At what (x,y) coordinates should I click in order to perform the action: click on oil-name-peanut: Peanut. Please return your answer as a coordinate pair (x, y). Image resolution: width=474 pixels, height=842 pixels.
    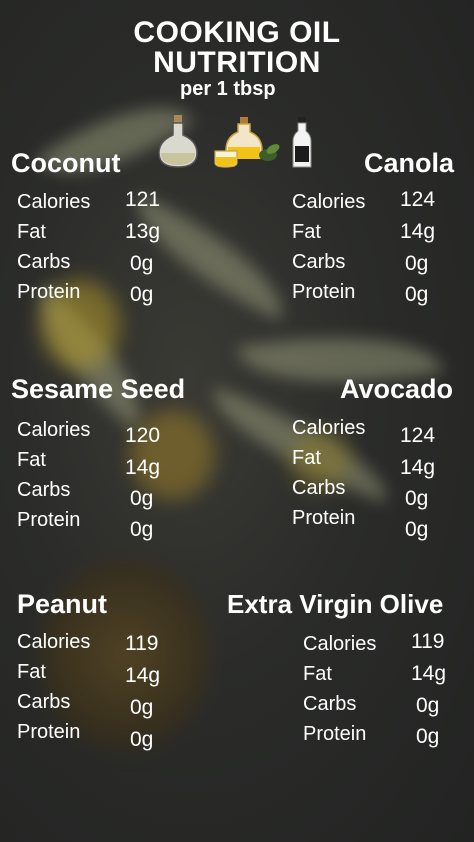
    Looking at the image, I should click on (62, 604).